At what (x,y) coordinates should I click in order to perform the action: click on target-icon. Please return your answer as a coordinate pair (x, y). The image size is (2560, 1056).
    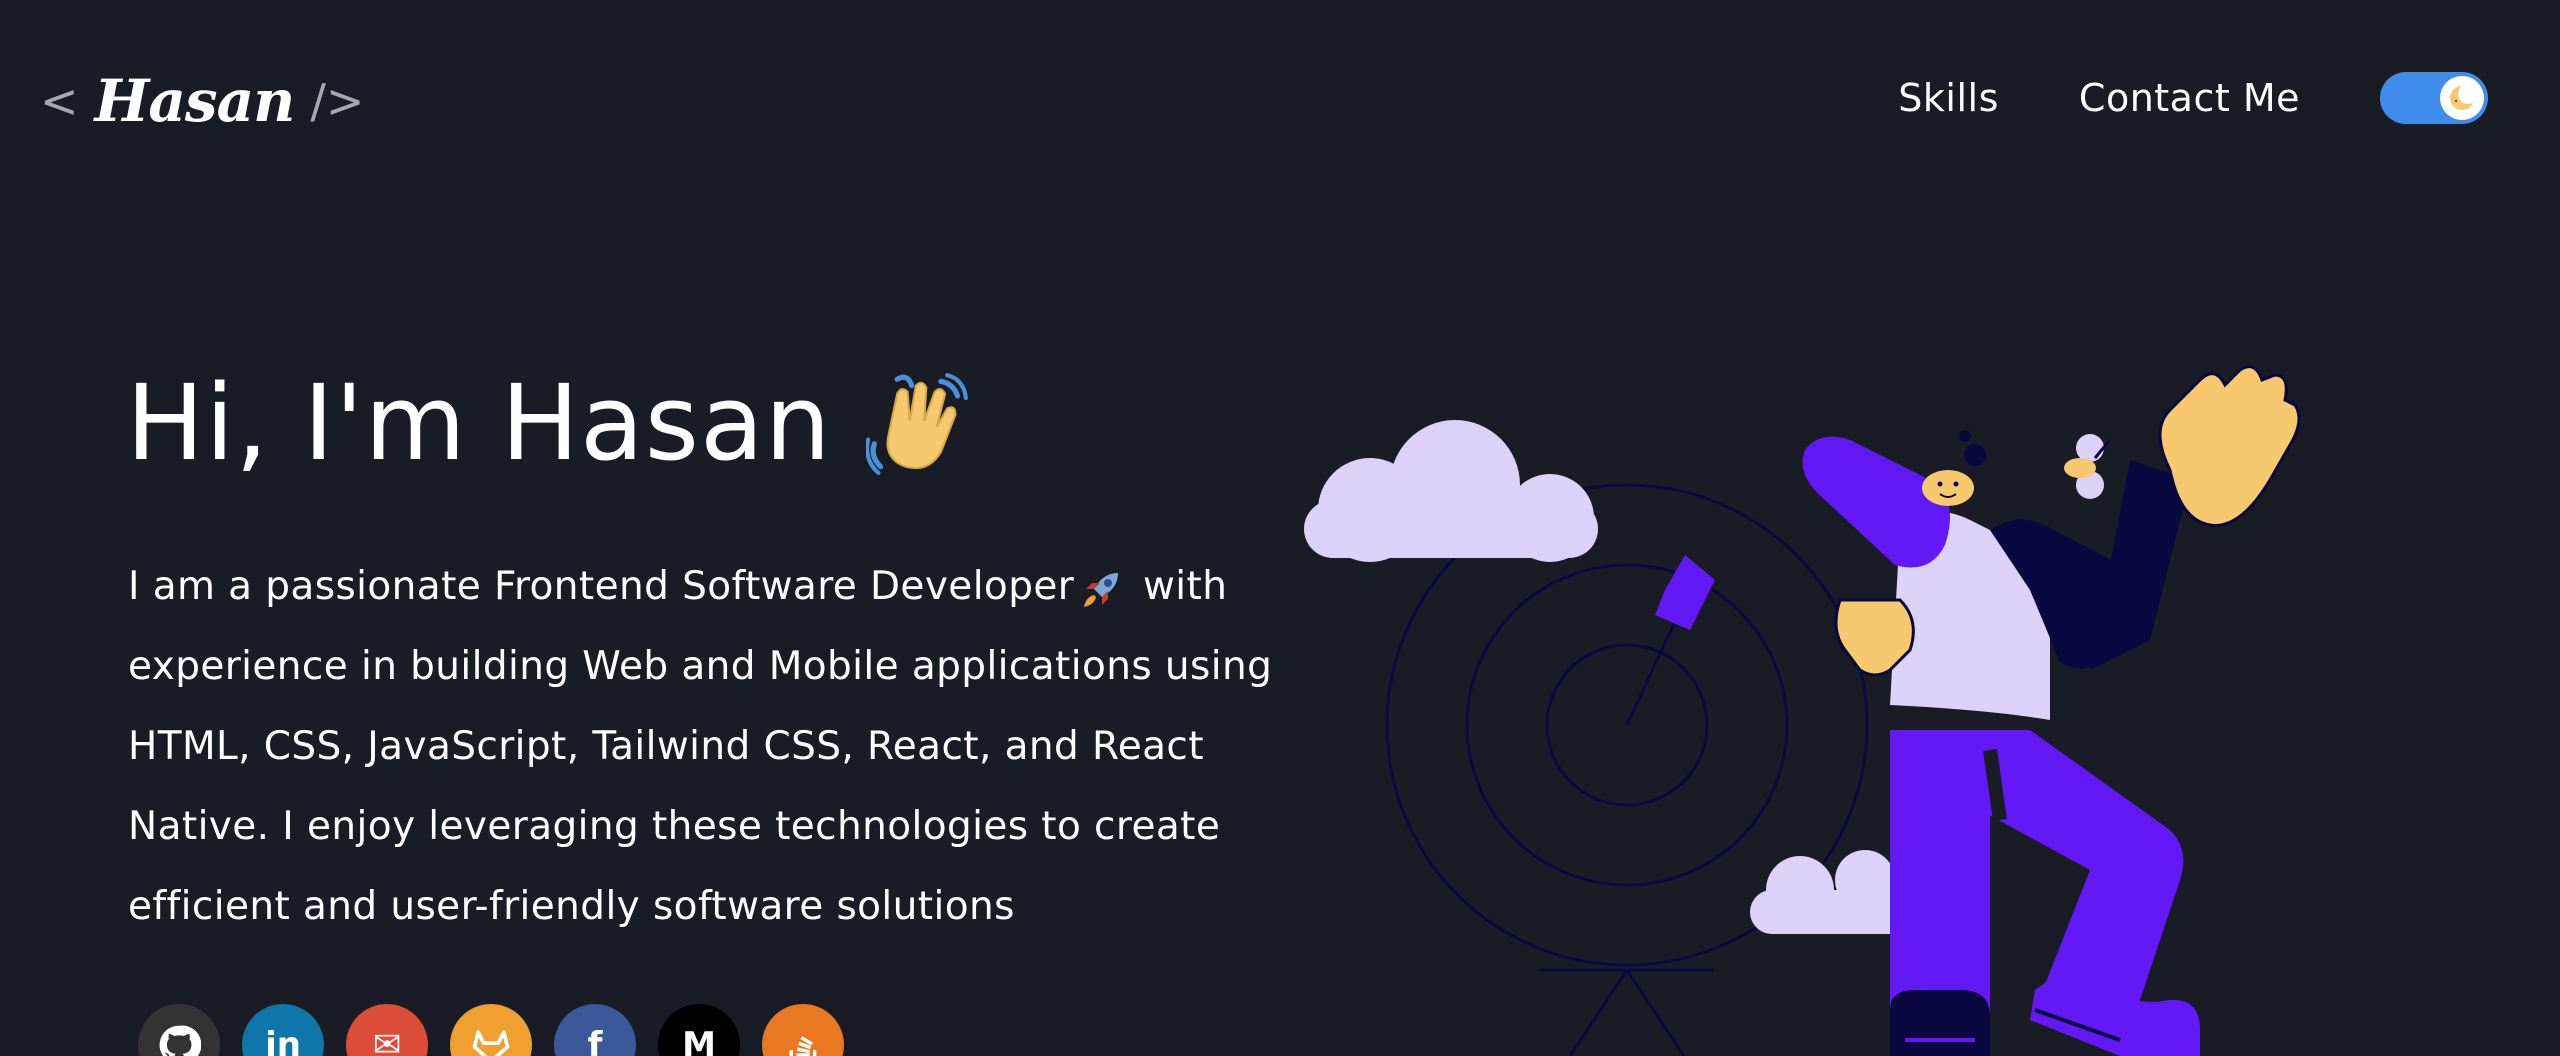
    Looking at the image, I should click on (1627, 769).